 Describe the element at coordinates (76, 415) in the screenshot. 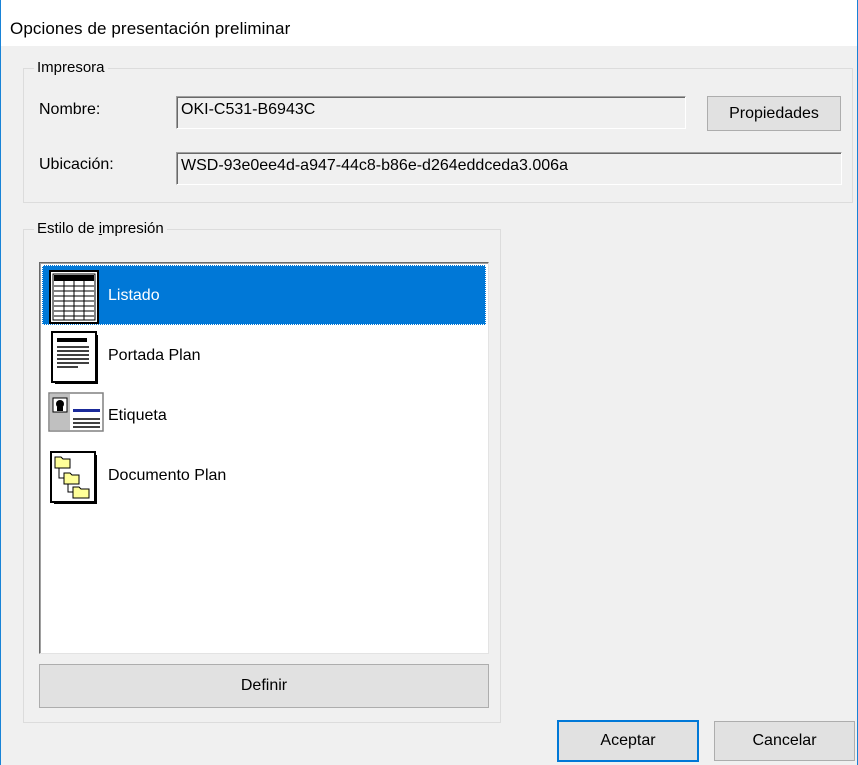

I see `label-card-icon` at that location.